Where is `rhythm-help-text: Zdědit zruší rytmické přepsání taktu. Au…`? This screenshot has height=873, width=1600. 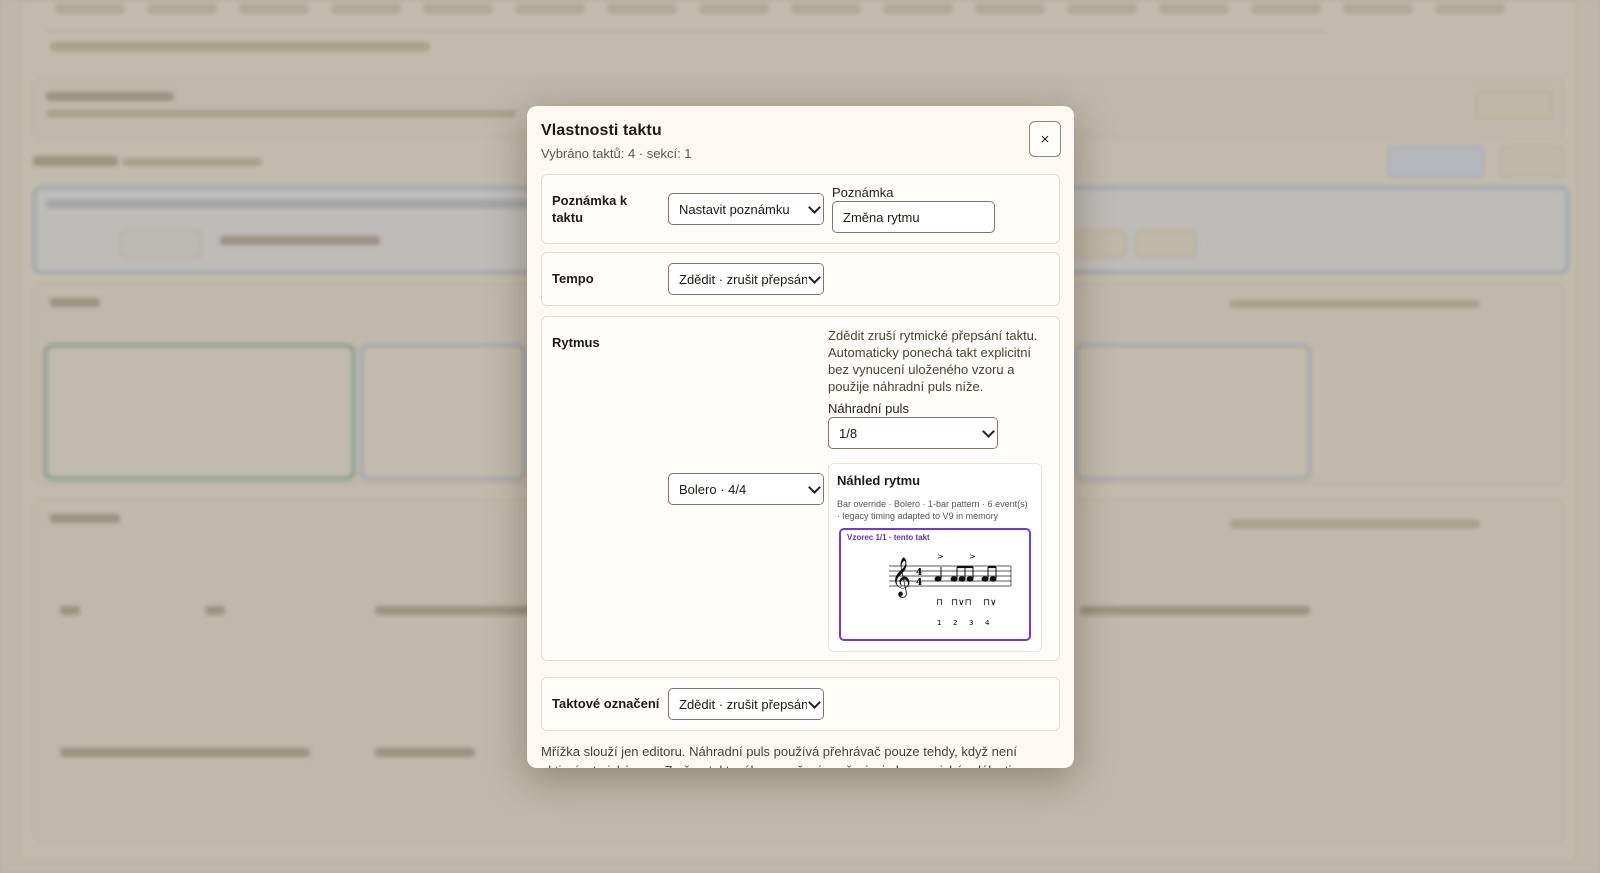 rhythm-help-text: Zdědit zruší rytmické přepsání taktu. Au… is located at coordinates (933, 361).